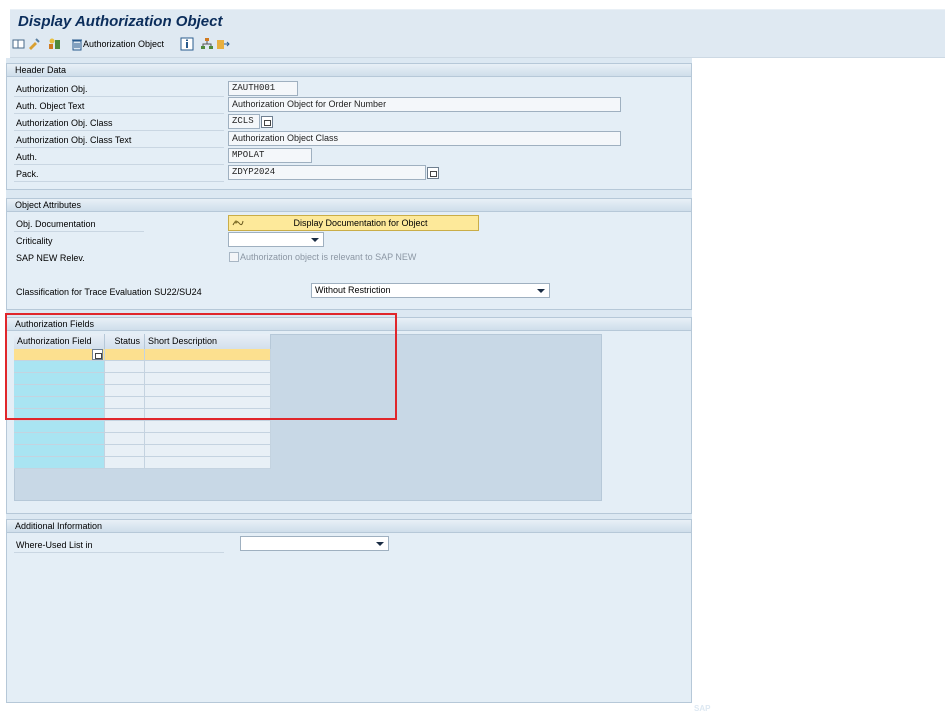 The height and width of the screenshot is (716, 945). Describe the element at coordinates (430, 290) in the screenshot. I see `classification-dropdown: Without Restriction` at that location.